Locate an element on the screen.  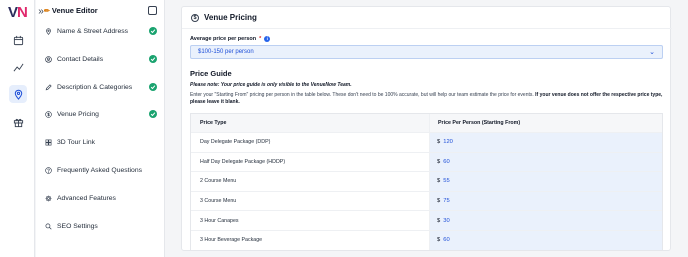
price-type-cell: 2 Course Menu is located at coordinates (310, 181).